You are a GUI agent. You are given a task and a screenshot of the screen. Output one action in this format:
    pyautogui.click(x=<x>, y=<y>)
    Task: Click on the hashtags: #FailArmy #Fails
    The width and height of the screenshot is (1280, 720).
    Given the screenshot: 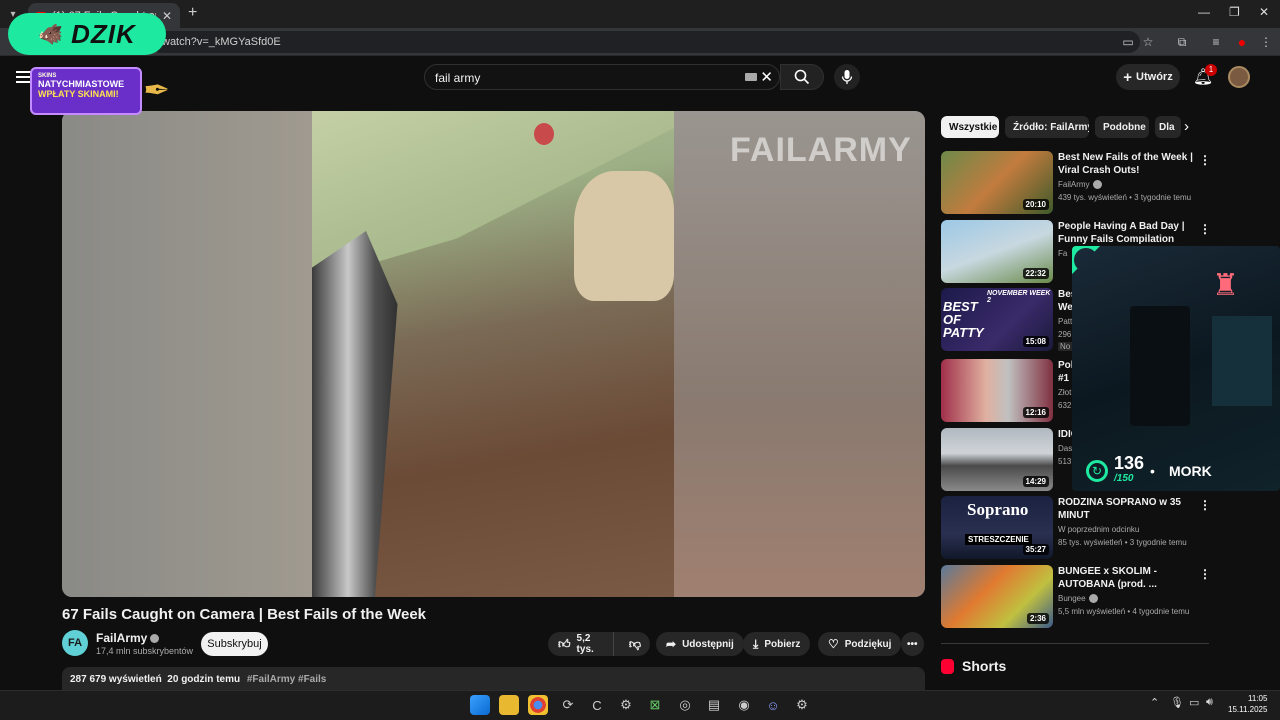 What is the action you would take?
    pyautogui.click(x=286, y=679)
    